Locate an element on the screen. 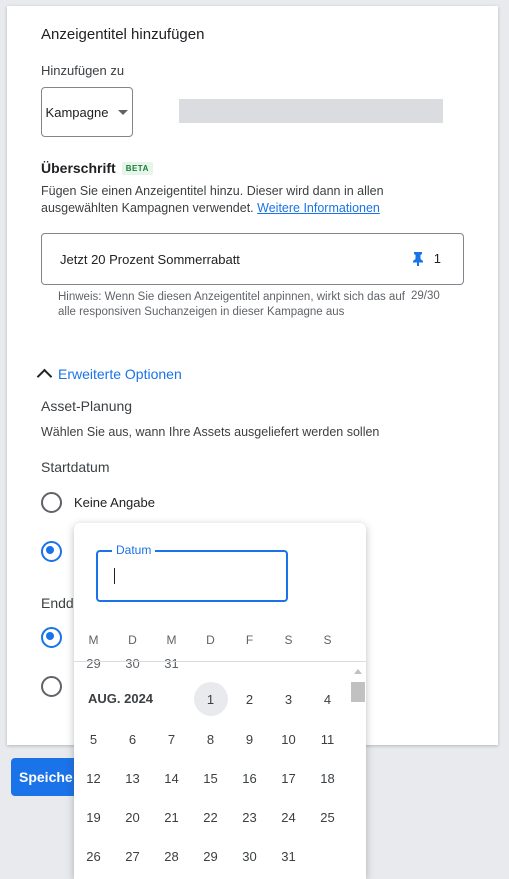 The height and width of the screenshot is (879, 509). weekday-header: M D M D F S S is located at coordinates (211, 640).